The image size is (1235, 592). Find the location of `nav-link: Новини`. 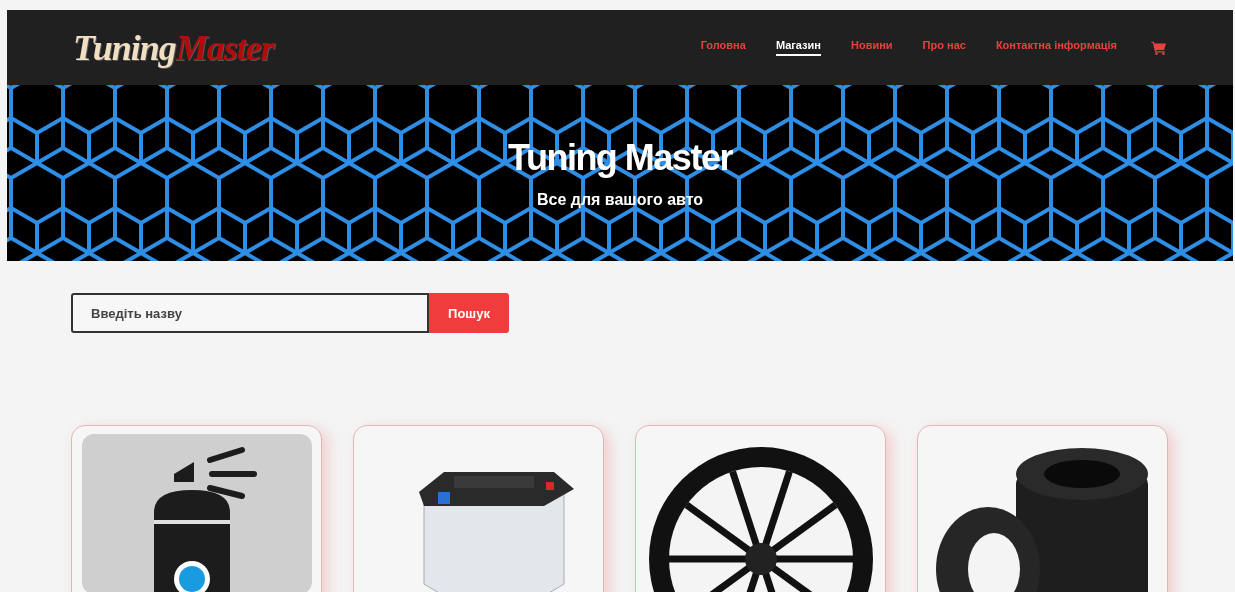

nav-link: Новини is located at coordinates (872, 47).